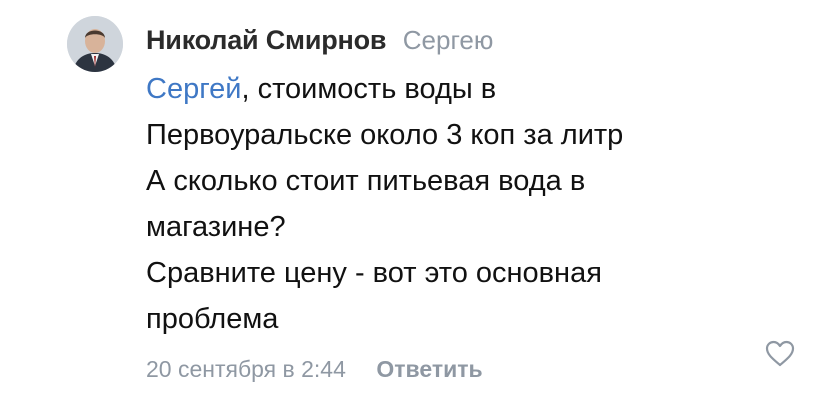  Describe the element at coordinates (212, 319) in the screenshot. I see `text-line: проблема` at that location.